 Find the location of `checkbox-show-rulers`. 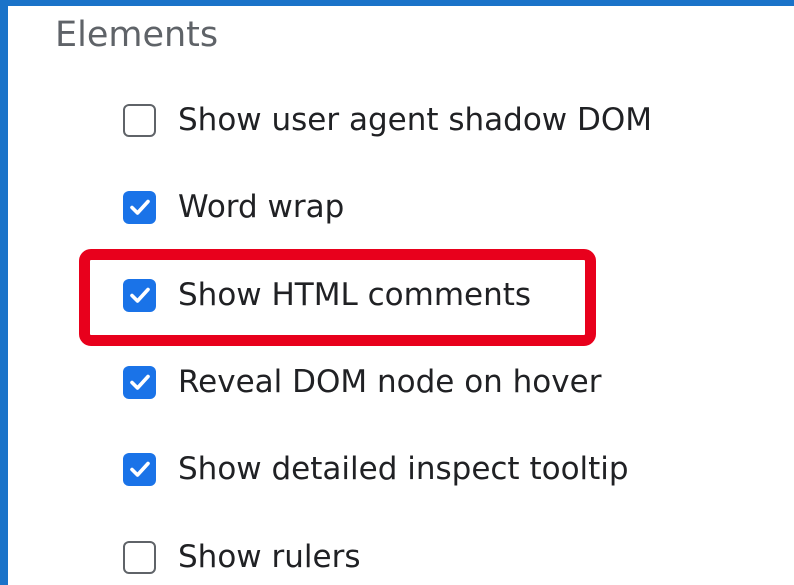

checkbox-show-rulers is located at coordinates (139, 557).